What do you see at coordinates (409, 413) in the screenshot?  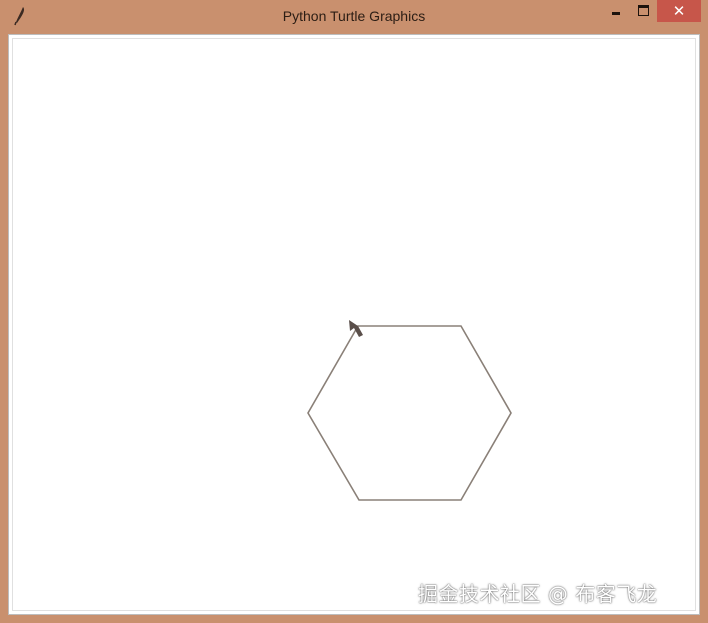 I see `hexagon-shape` at bounding box center [409, 413].